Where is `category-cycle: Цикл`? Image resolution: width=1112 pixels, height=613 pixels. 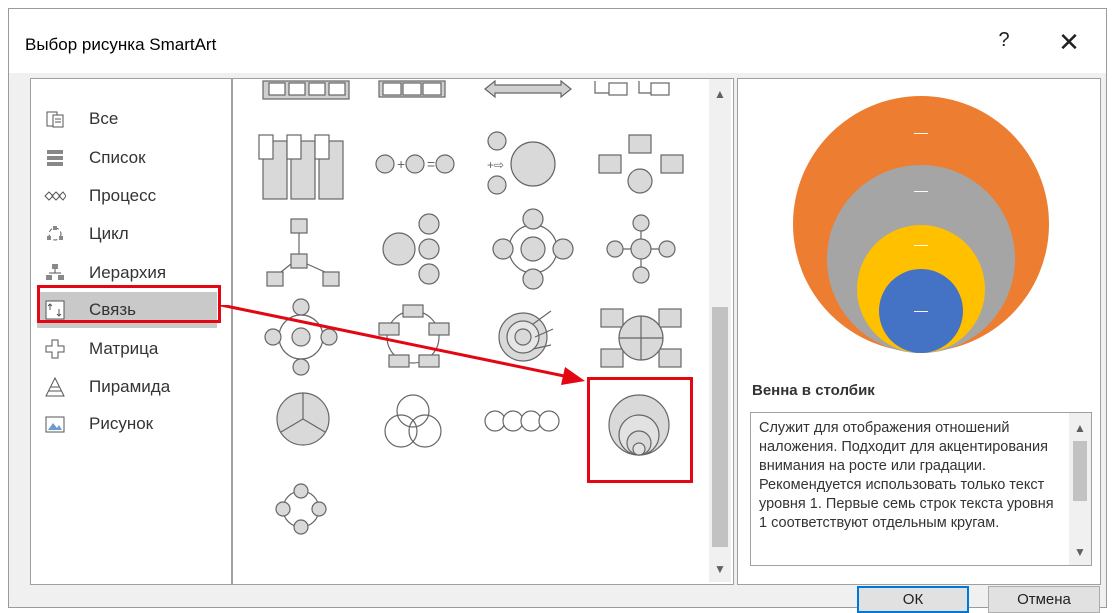 category-cycle: Цикл is located at coordinates (127, 234).